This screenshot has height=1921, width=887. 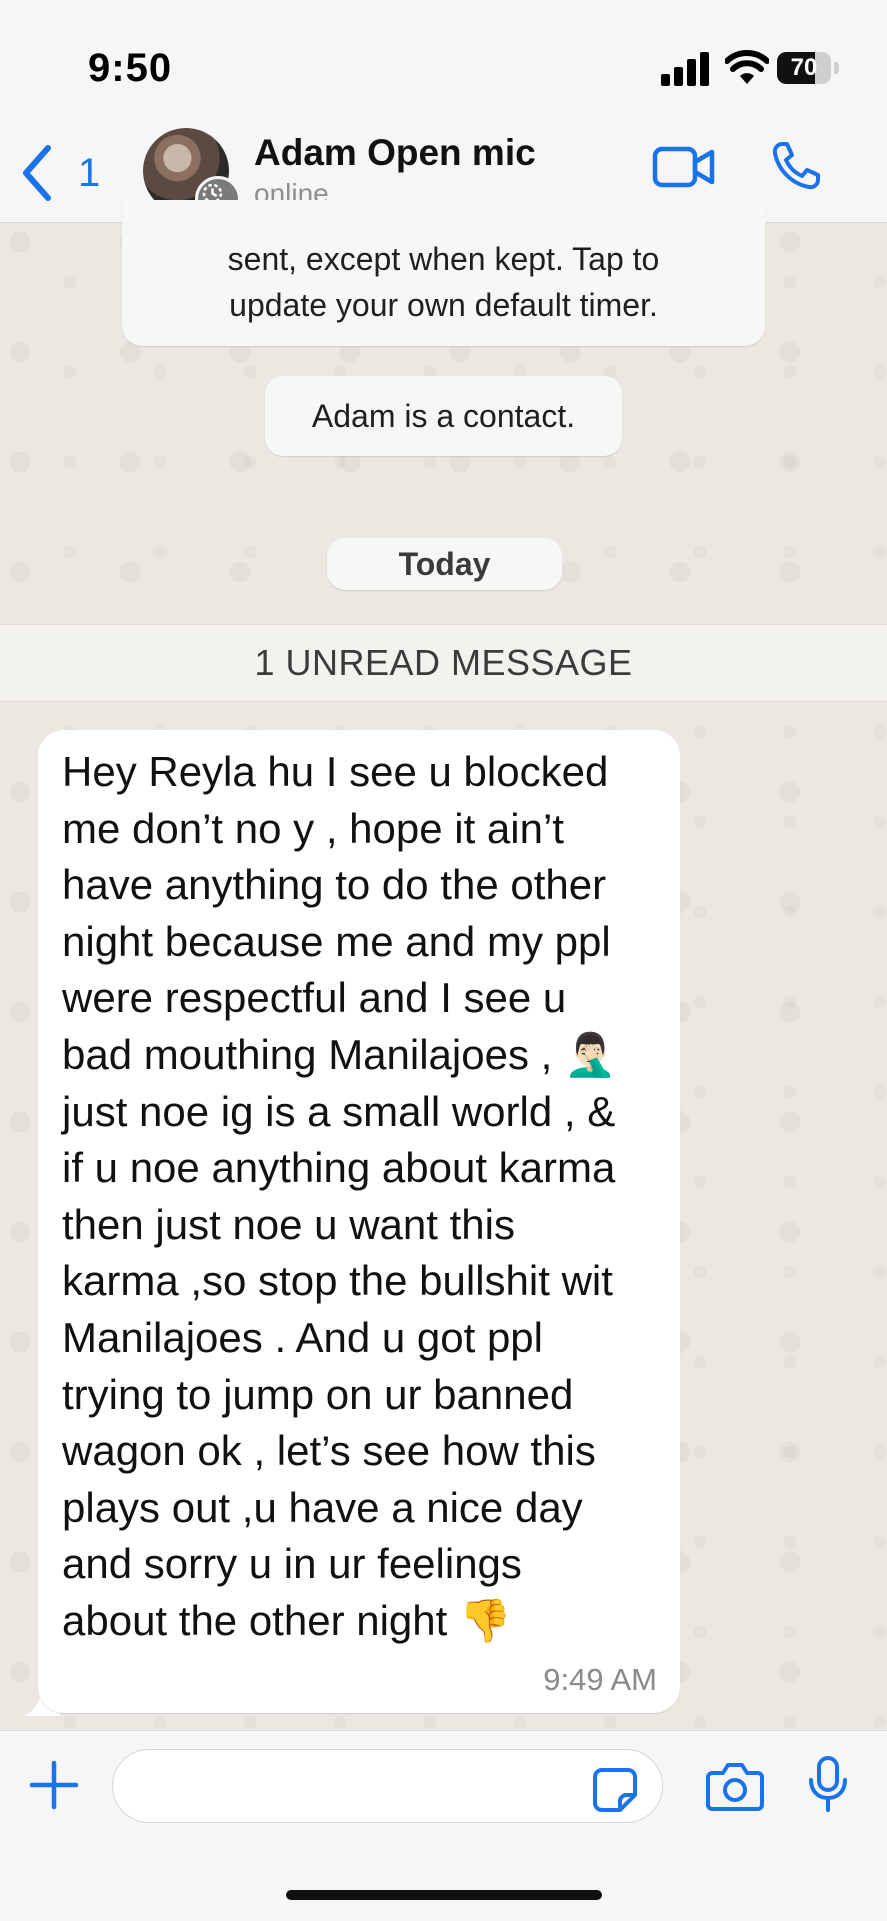 What do you see at coordinates (54, 1785) in the screenshot?
I see `plus-icon` at bounding box center [54, 1785].